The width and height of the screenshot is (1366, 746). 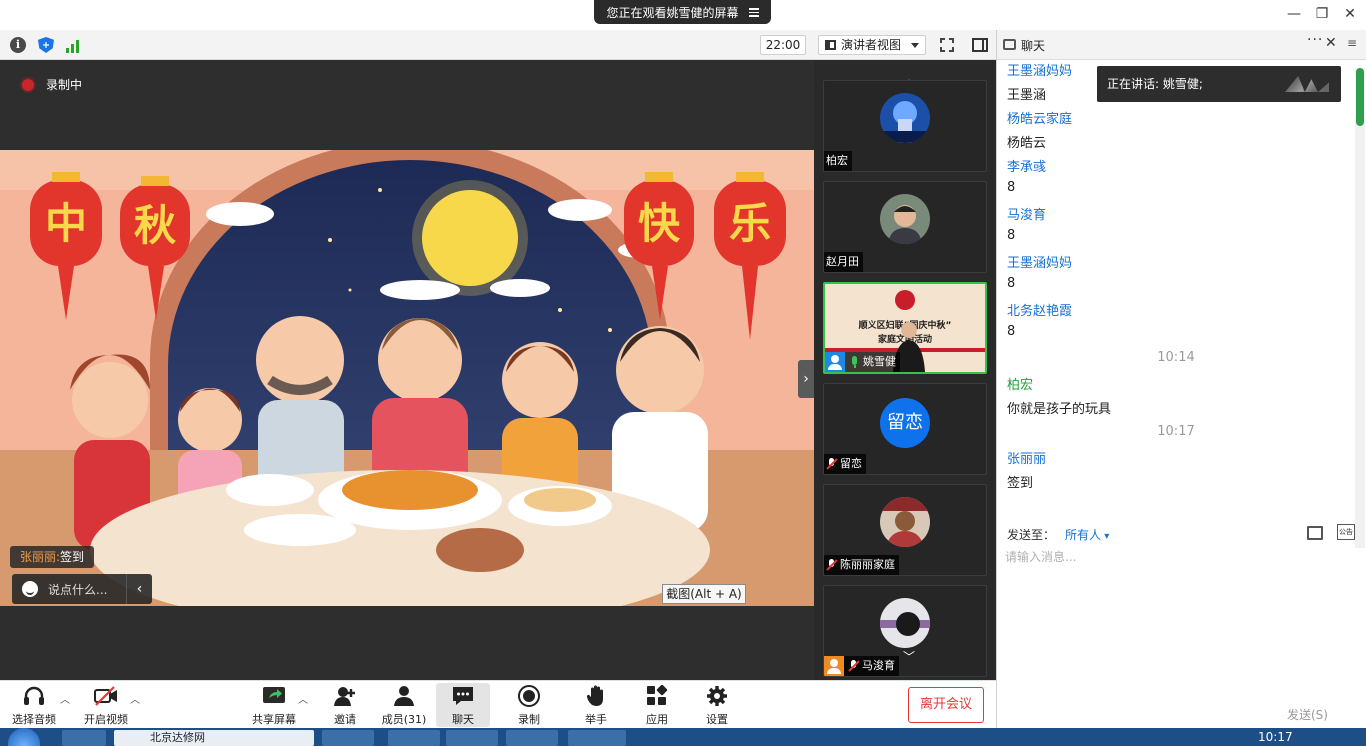 I want to click on view-mode-label: 演讲者视图, so click(x=871, y=45).